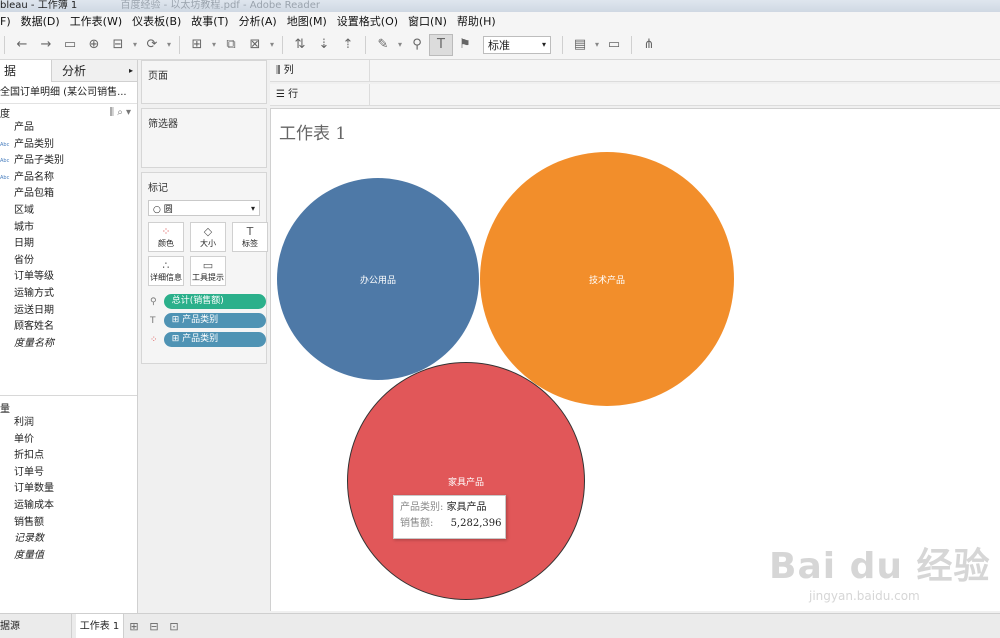 The image size is (1000, 638). Describe the element at coordinates (68, 473) in the screenshot. I see `measure-field: 订单号` at that location.